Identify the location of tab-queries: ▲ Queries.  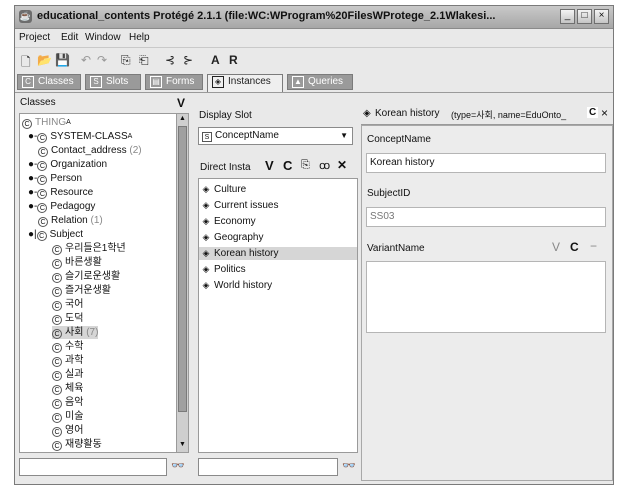
(320, 82).